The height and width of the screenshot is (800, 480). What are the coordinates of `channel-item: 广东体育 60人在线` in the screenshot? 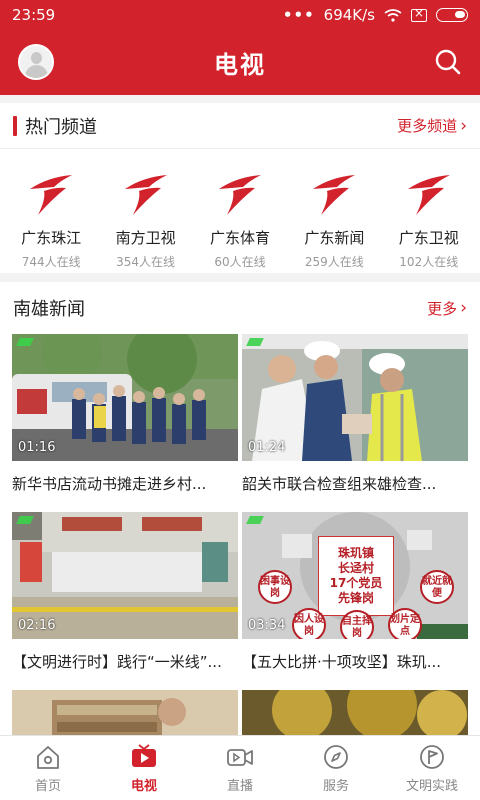 It's located at (240, 219).